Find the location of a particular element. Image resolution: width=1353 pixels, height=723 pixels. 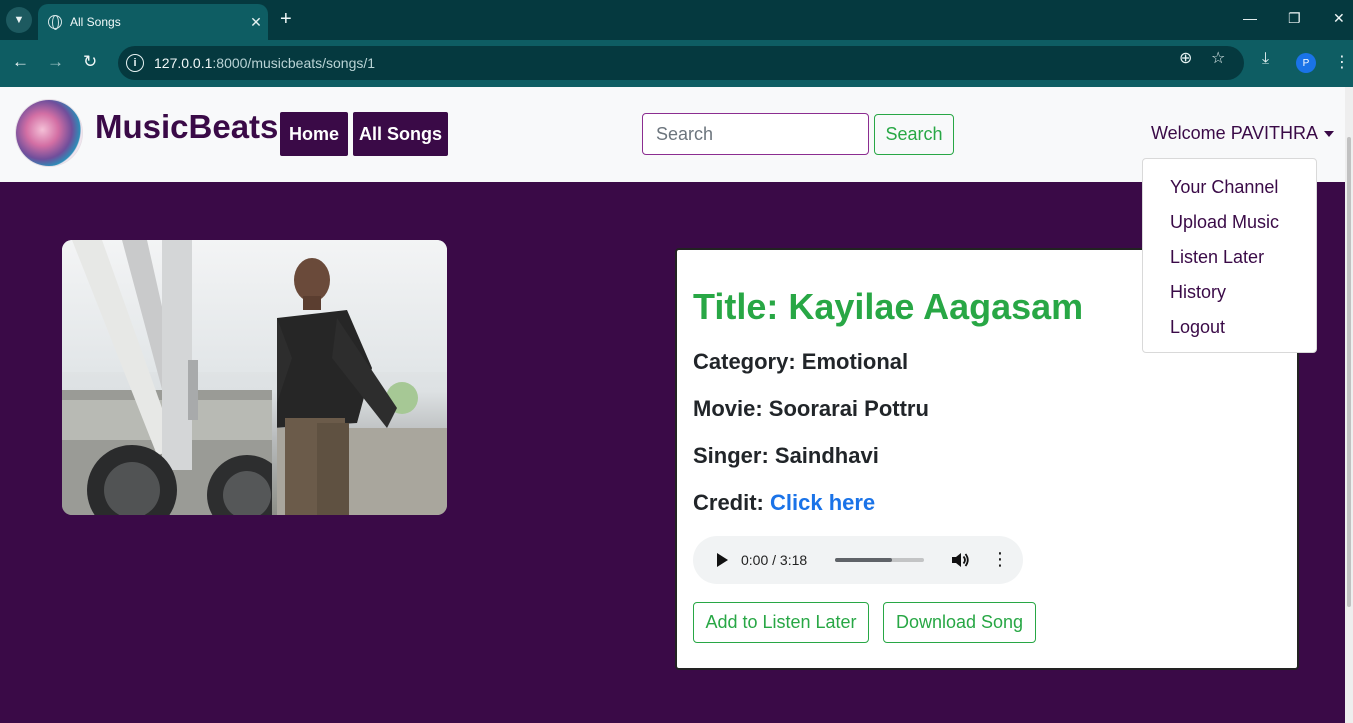

scrollbar-thumb is located at coordinates (1349, 372).